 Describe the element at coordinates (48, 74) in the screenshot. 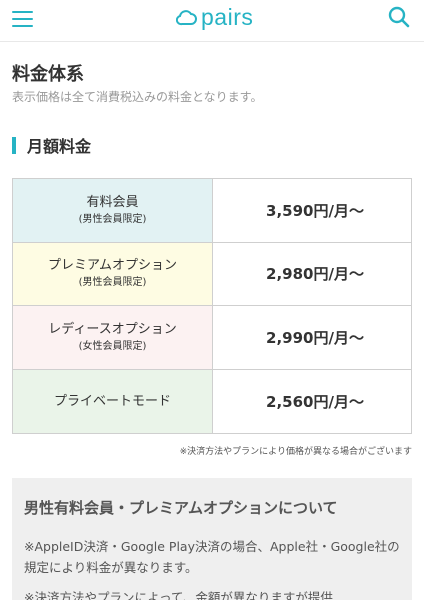

I see `page-title: 料金体系` at that location.